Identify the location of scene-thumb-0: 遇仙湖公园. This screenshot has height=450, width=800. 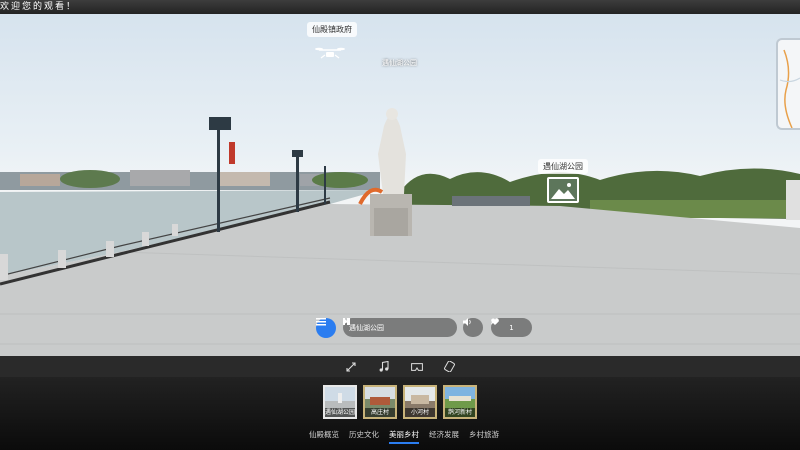
(340, 402).